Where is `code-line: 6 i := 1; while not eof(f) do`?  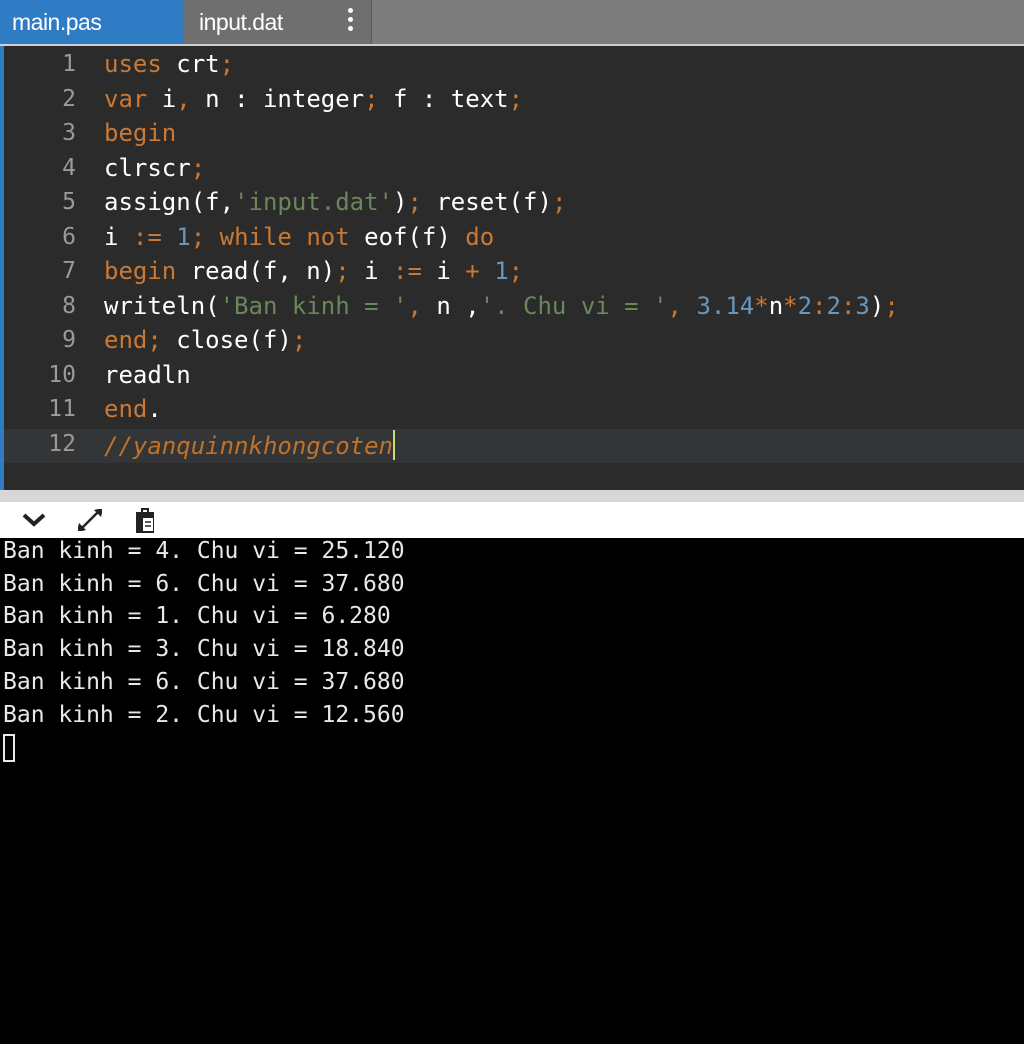 code-line: 6 i := 1; while not eof(f) do is located at coordinates (514, 239).